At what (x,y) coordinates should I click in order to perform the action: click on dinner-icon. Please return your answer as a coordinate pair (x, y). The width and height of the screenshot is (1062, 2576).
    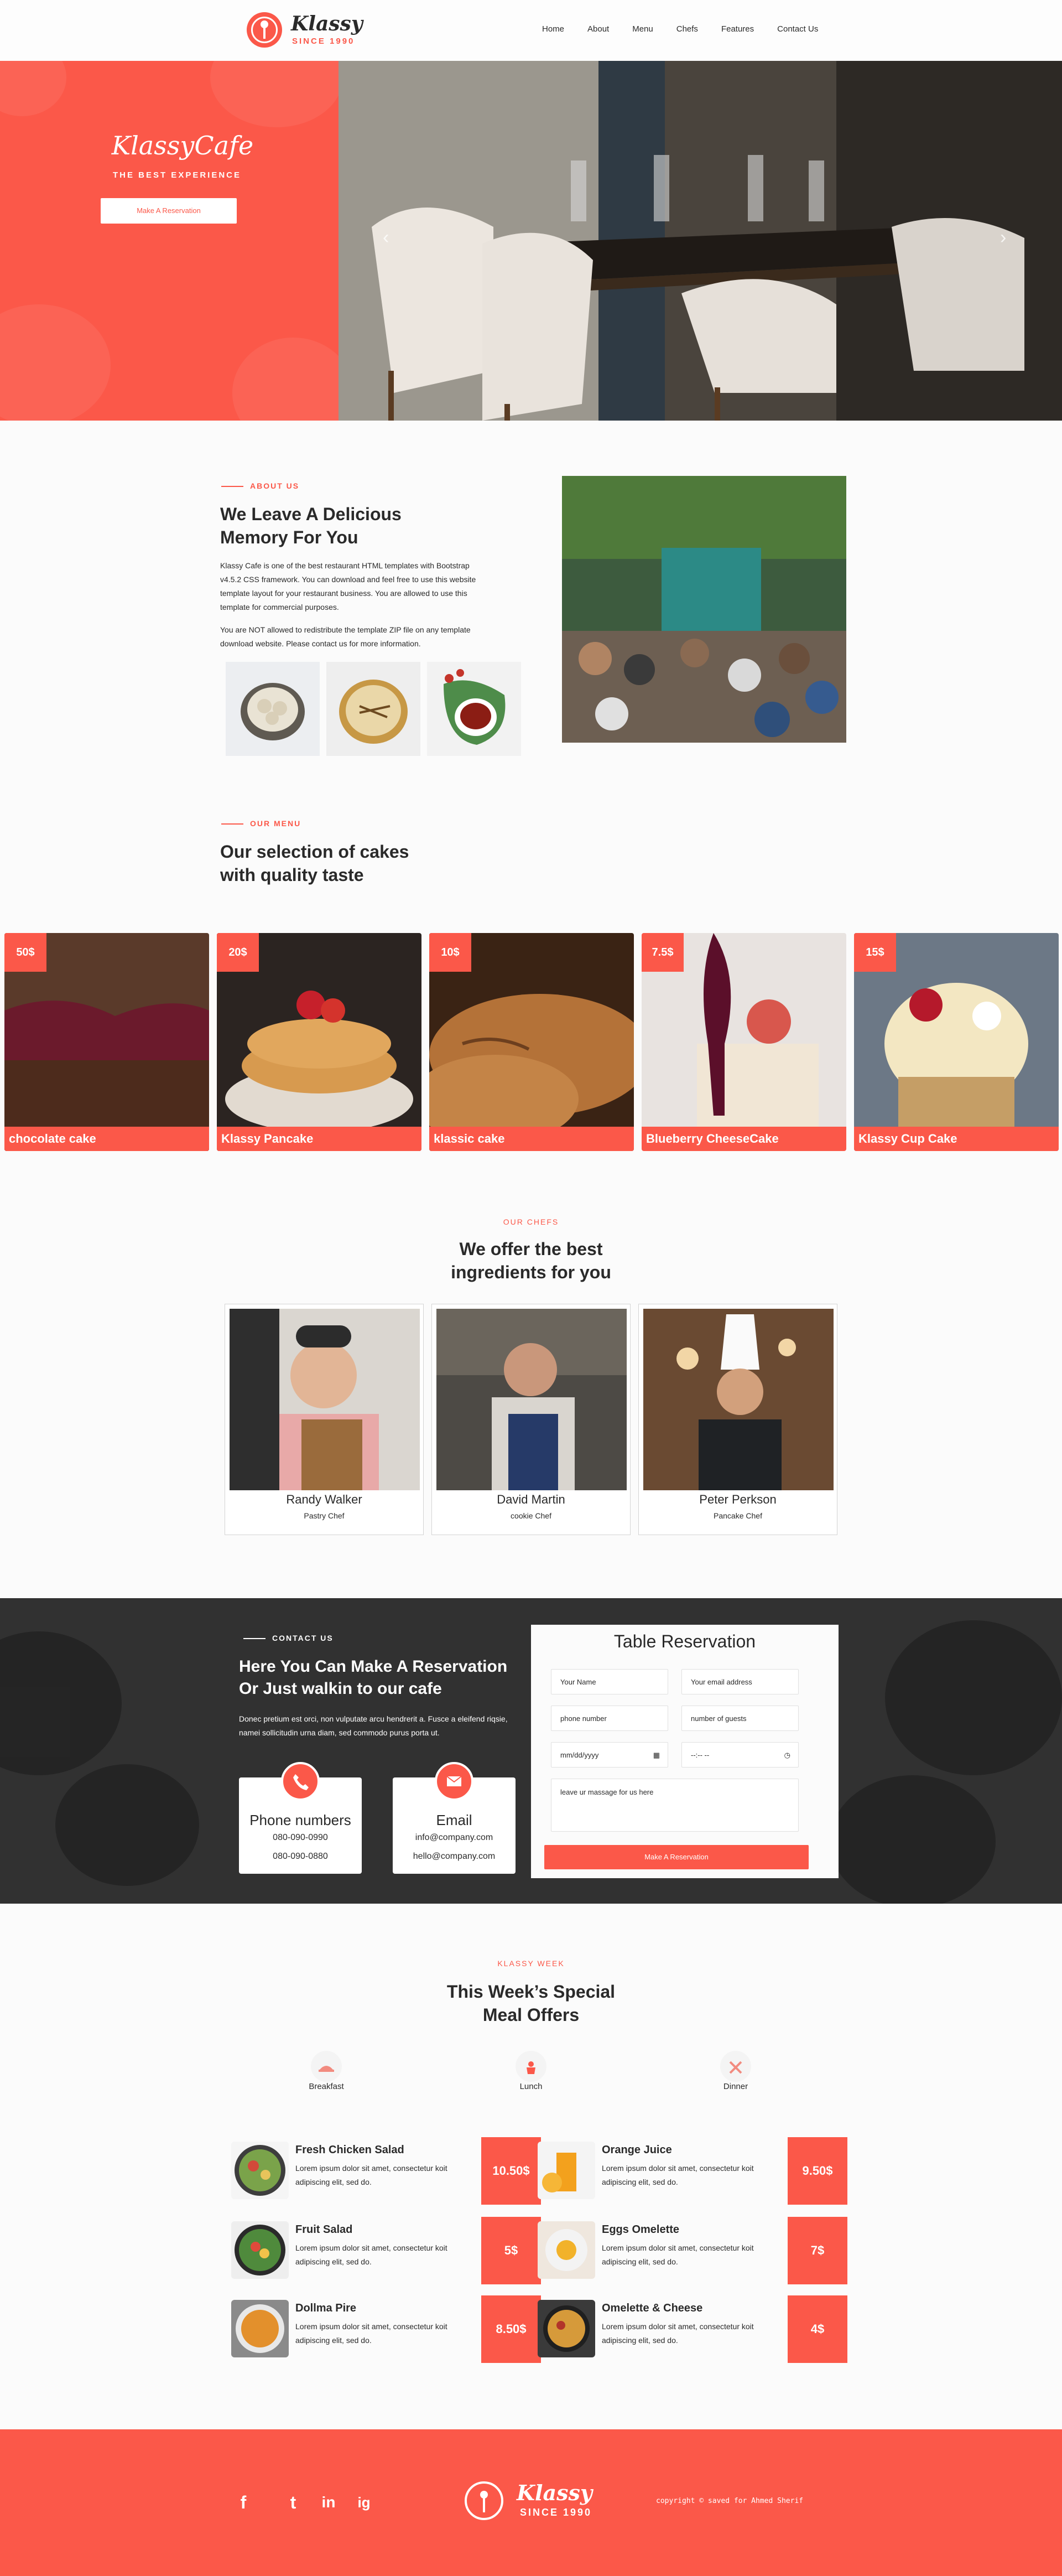
    Looking at the image, I should click on (735, 2066).